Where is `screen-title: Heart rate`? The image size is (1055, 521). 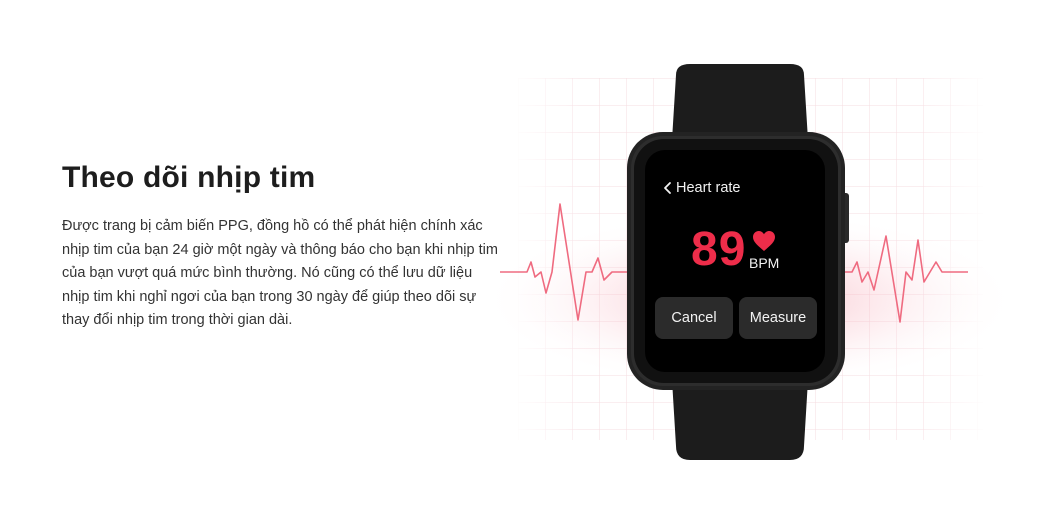 screen-title: Heart rate is located at coordinates (708, 188).